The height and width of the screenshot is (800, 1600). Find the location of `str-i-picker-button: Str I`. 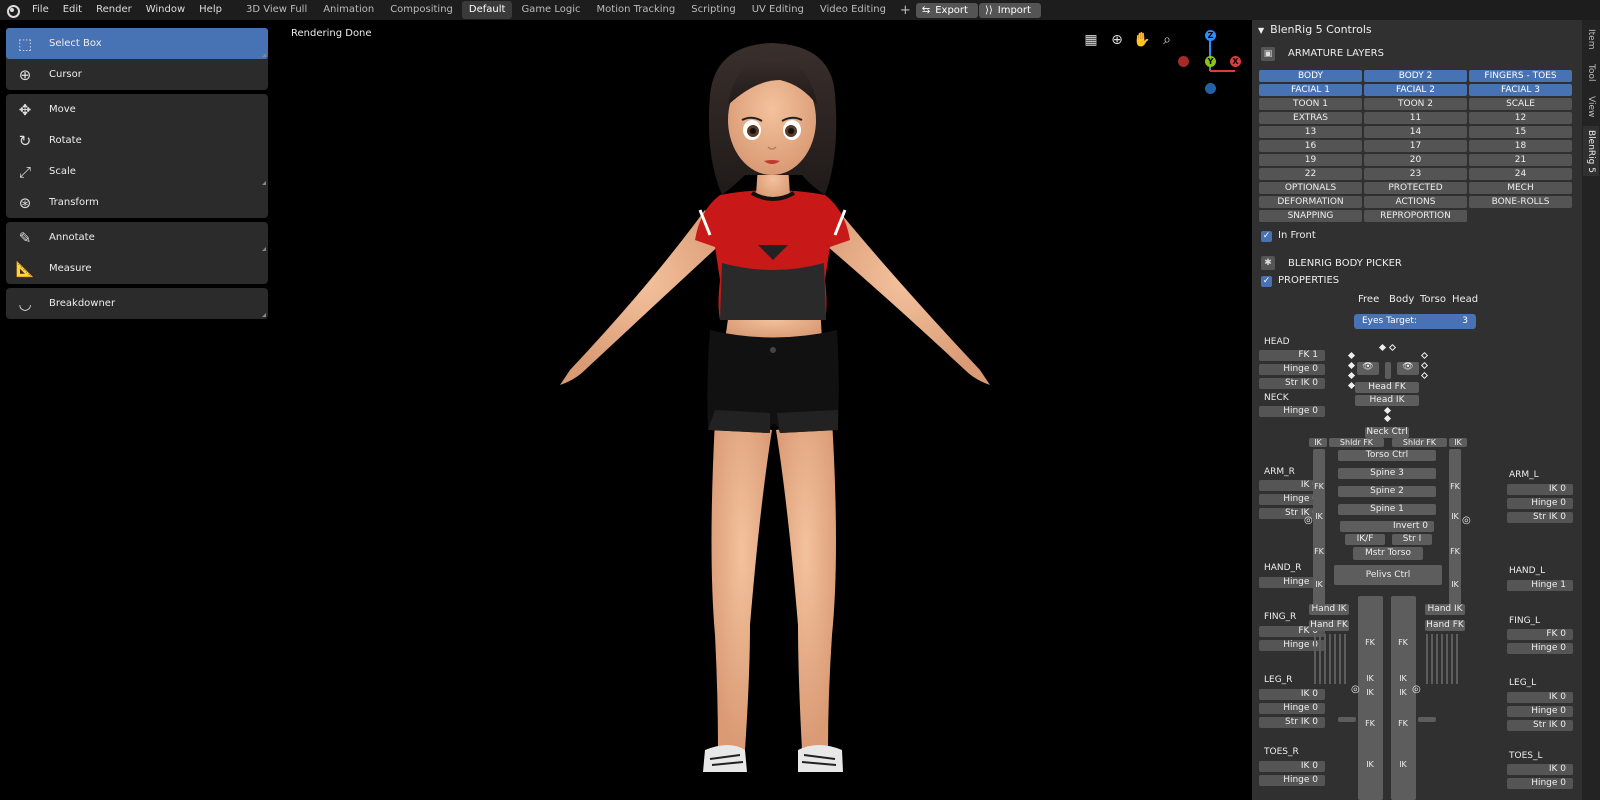

str-i-picker-button: Str I is located at coordinates (1412, 539).